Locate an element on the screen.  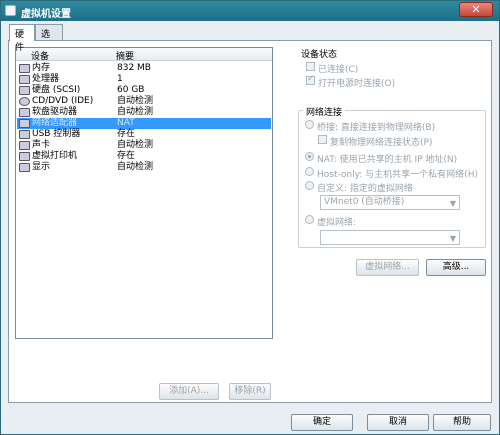
bridged-radio is located at coordinates (309, 124).